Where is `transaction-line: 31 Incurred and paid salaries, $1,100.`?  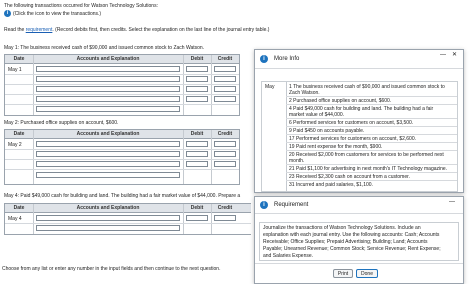 transaction-line: 31 Incurred and paid salaries, $1,100. is located at coordinates (331, 185).